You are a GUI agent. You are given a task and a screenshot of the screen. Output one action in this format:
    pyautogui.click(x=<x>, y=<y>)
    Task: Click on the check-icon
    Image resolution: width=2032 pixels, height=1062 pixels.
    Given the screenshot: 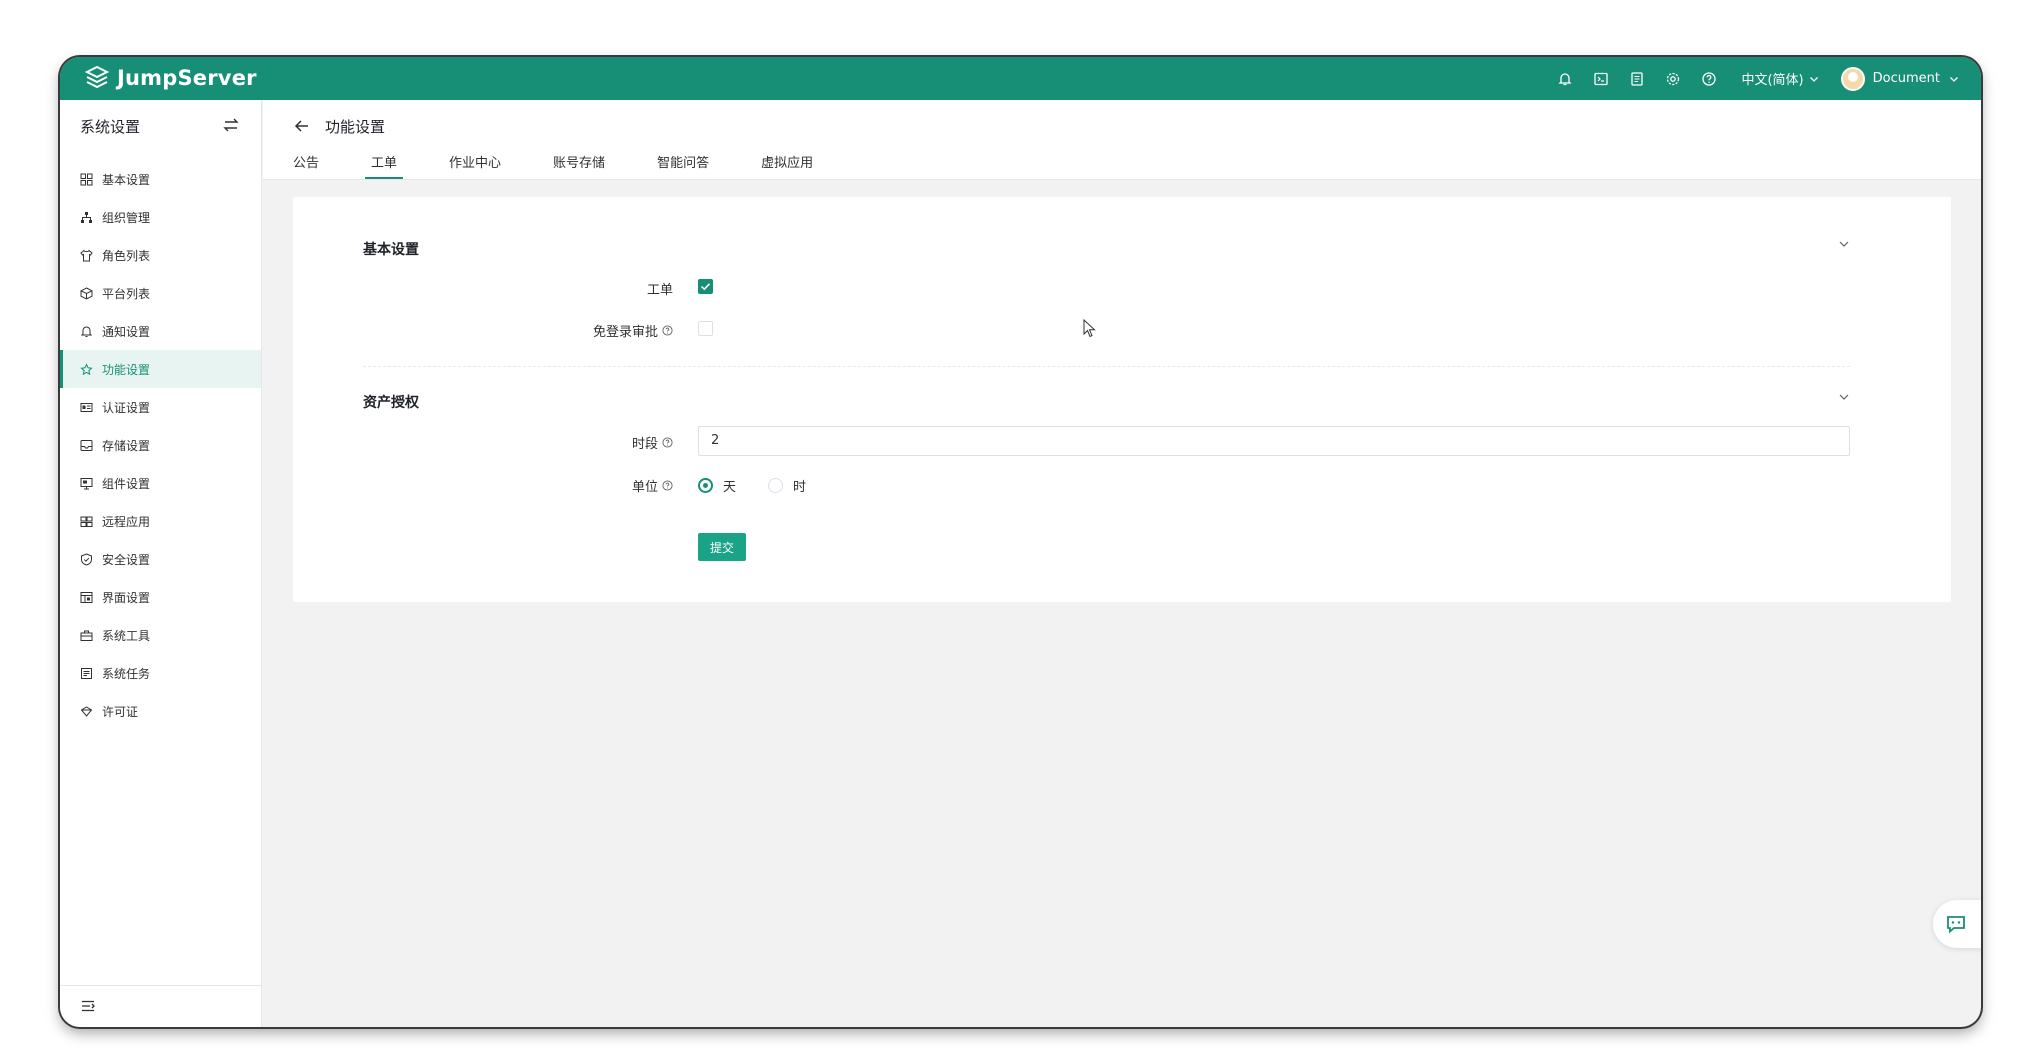 What is the action you would take?
    pyautogui.click(x=705, y=287)
    